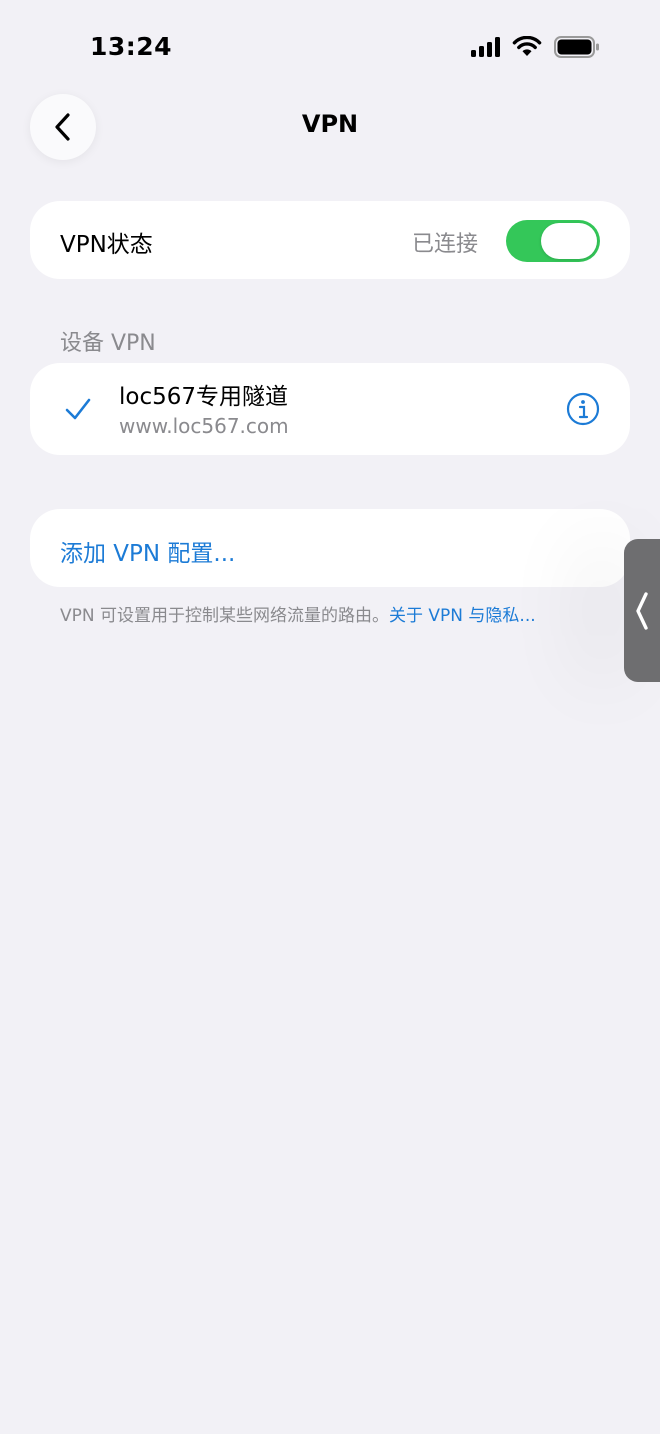 The width and height of the screenshot is (660, 1434). I want to click on vpn-config-name: loc567专用隧道, so click(204, 397).